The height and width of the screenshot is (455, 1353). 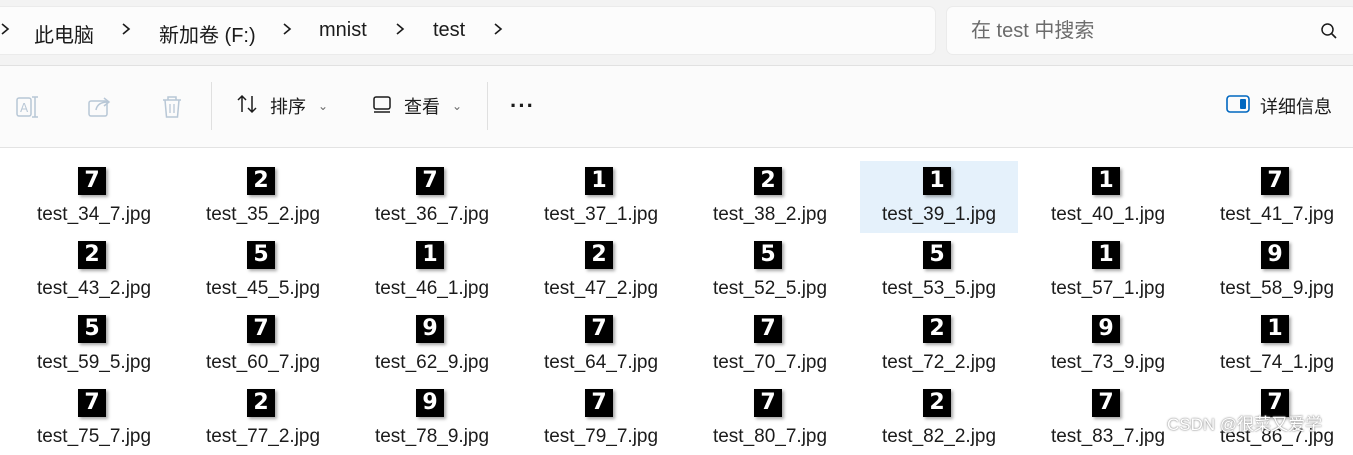 What do you see at coordinates (94, 419) in the screenshot?
I see `file-item: 7 test_75_7.jpg` at bounding box center [94, 419].